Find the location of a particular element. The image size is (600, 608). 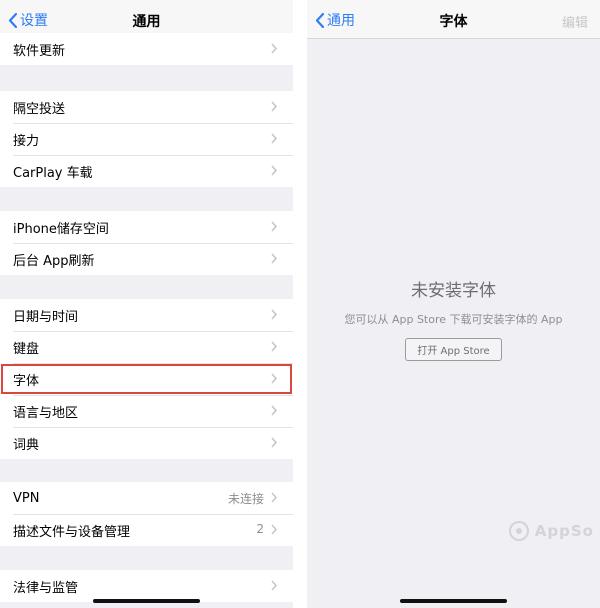

item-label: iPhone储存空间 is located at coordinates (61, 229).